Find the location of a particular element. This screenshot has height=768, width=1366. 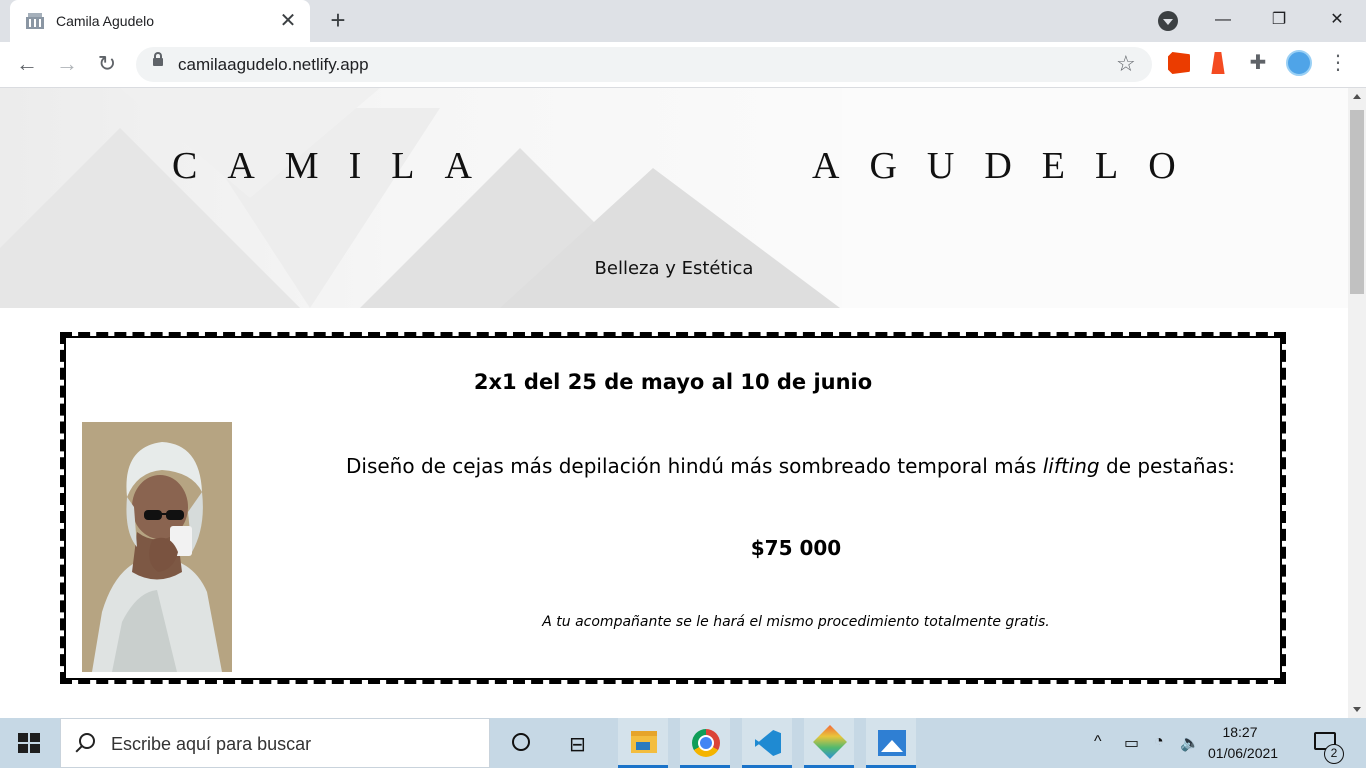

tab-close-icon: ✕ is located at coordinates (288, 21).